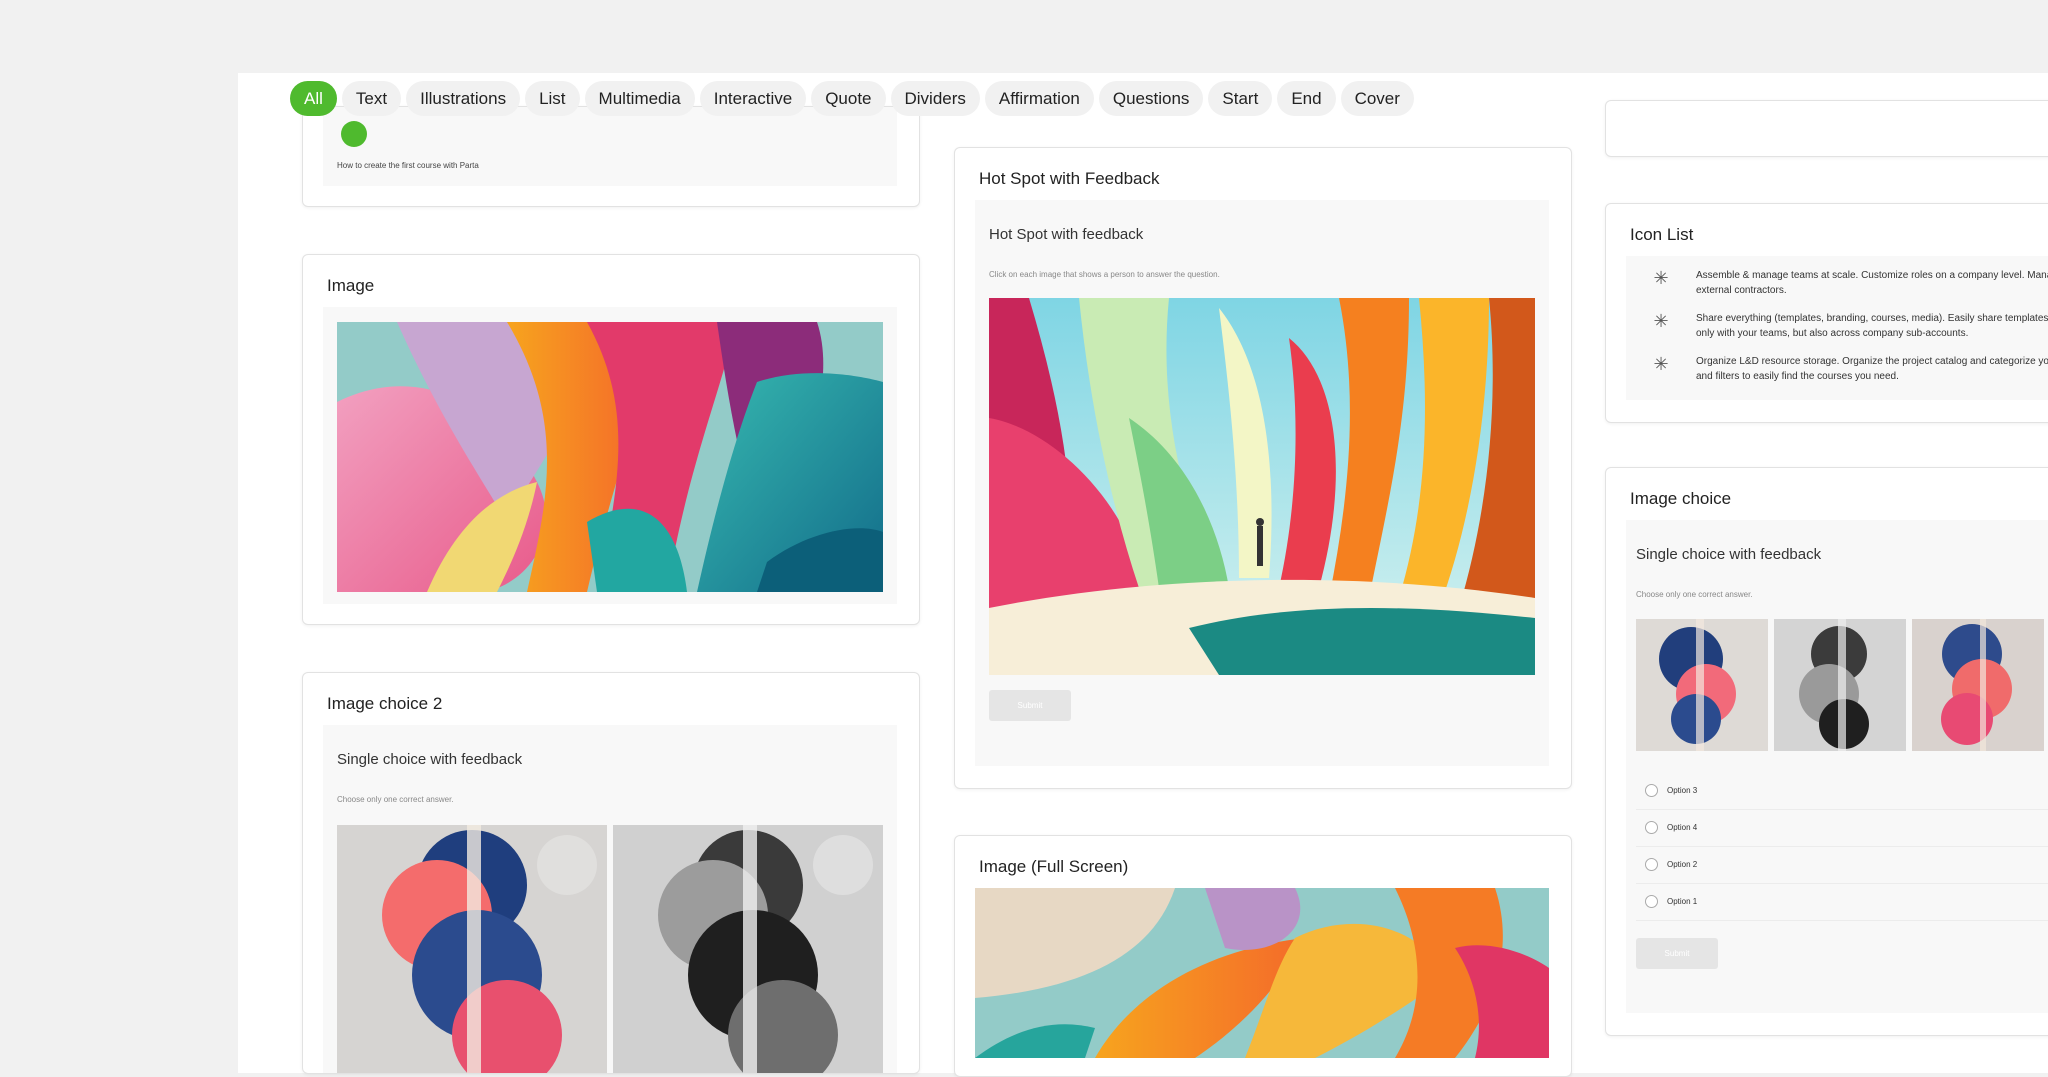 The height and width of the screenshot is (1077, 2048). What do you see at coordinates (1662, 234) in the screenshot?
I see `card-title: Icon List` at bounding box center [1662, 234].